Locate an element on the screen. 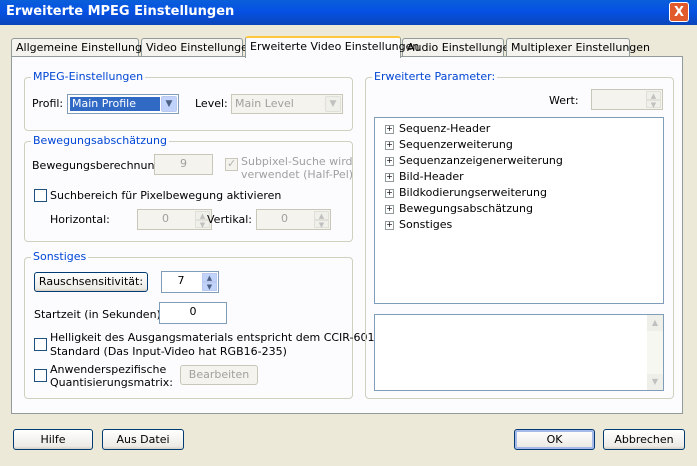 This screenshot has width=697, height=466. window-title: Erweiterte MPEG Einstellungen is located at coordinates (120, 11).